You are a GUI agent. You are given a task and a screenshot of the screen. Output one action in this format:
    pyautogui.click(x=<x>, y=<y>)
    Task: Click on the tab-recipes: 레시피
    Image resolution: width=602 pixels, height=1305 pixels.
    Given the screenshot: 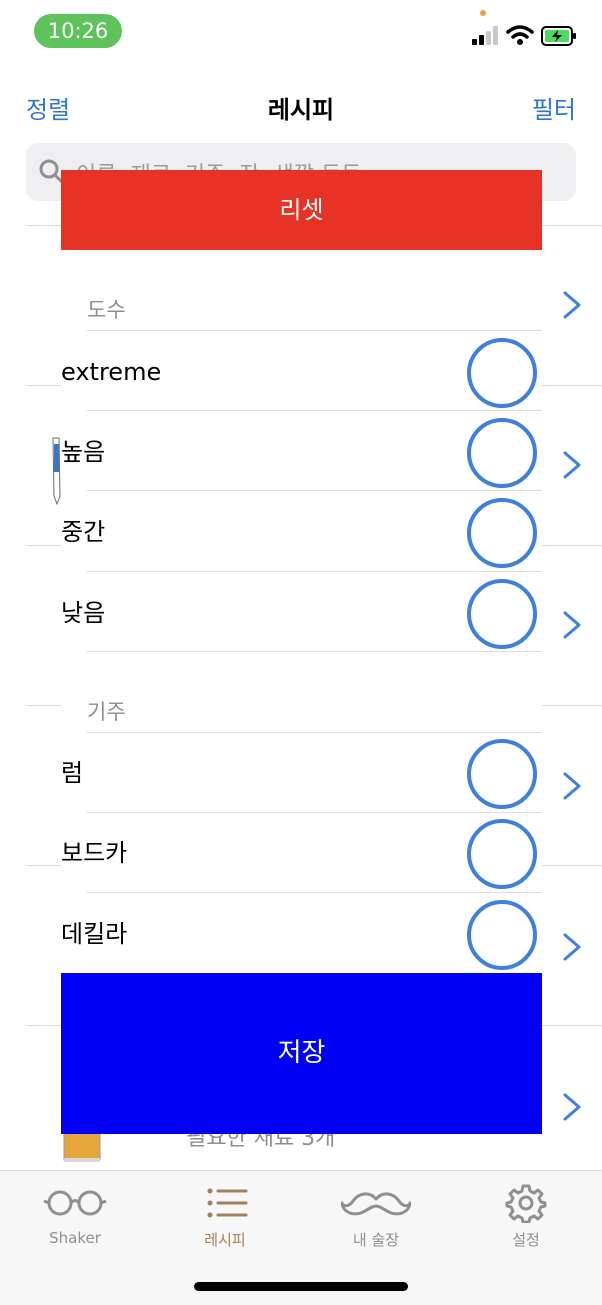 What is the action you would take?
    pyautogui.click(x=225, y=1216)
    